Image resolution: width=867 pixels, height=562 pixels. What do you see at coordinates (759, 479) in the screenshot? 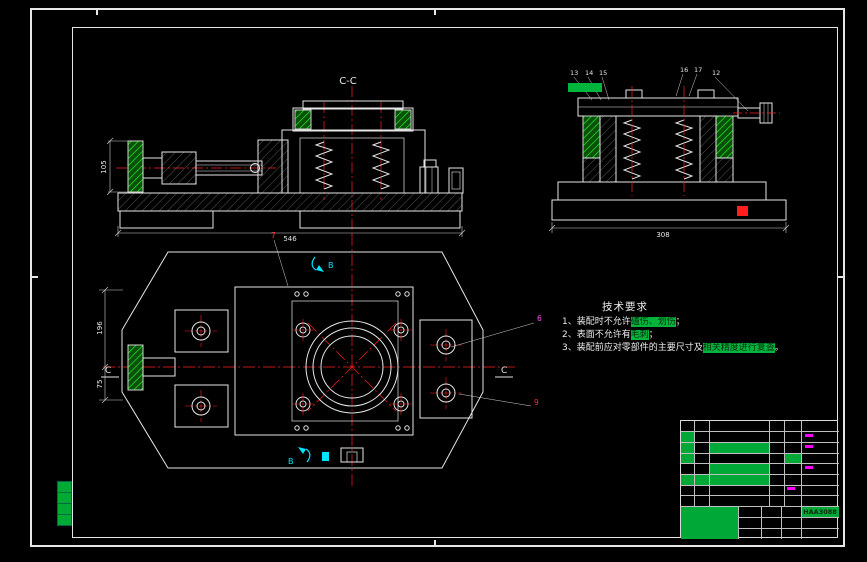
I see `title-block: HAA3088` at bounding box center [759, 479].